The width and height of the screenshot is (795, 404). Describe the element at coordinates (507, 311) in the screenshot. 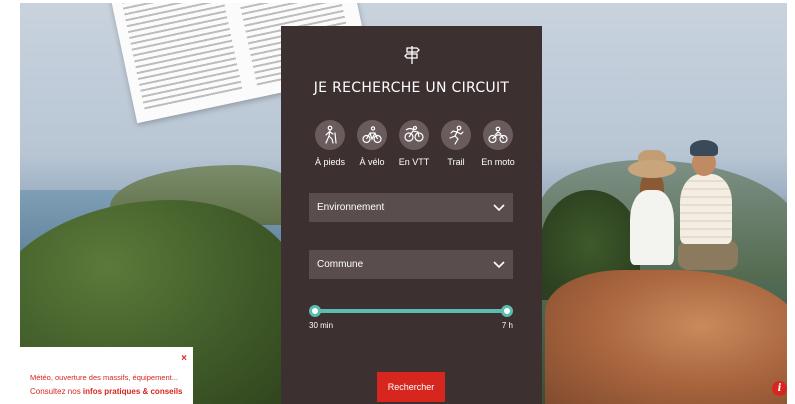

I see `slider-max-handle` at that location.